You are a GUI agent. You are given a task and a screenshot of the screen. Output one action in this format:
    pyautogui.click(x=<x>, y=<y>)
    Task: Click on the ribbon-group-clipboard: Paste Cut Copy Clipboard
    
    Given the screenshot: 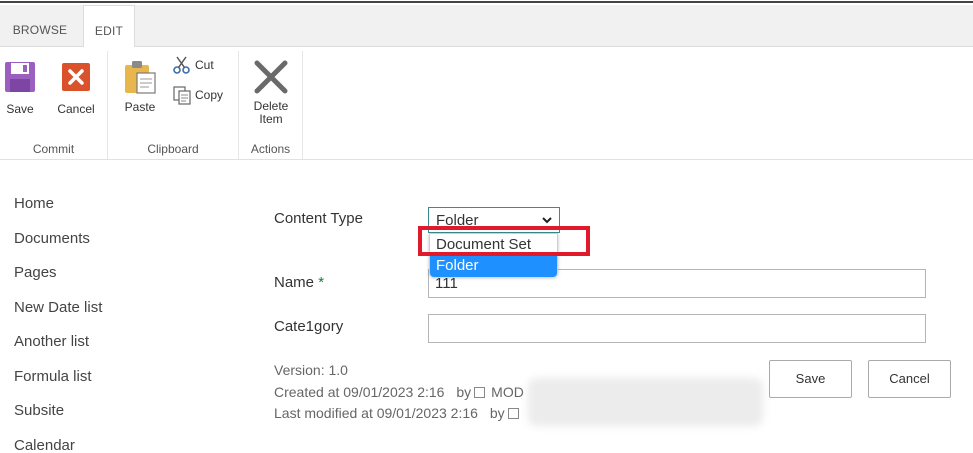 What is the action you would take?
    pyautogui.click(x=173, y=103)
    